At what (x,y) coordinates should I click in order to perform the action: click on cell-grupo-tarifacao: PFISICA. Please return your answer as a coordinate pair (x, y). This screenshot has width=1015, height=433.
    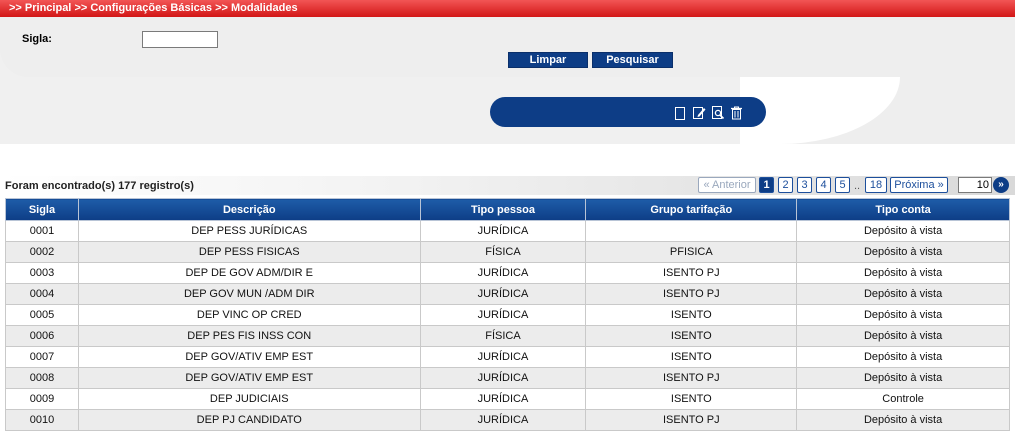
    Looking at the image, I should click on (691, 252).